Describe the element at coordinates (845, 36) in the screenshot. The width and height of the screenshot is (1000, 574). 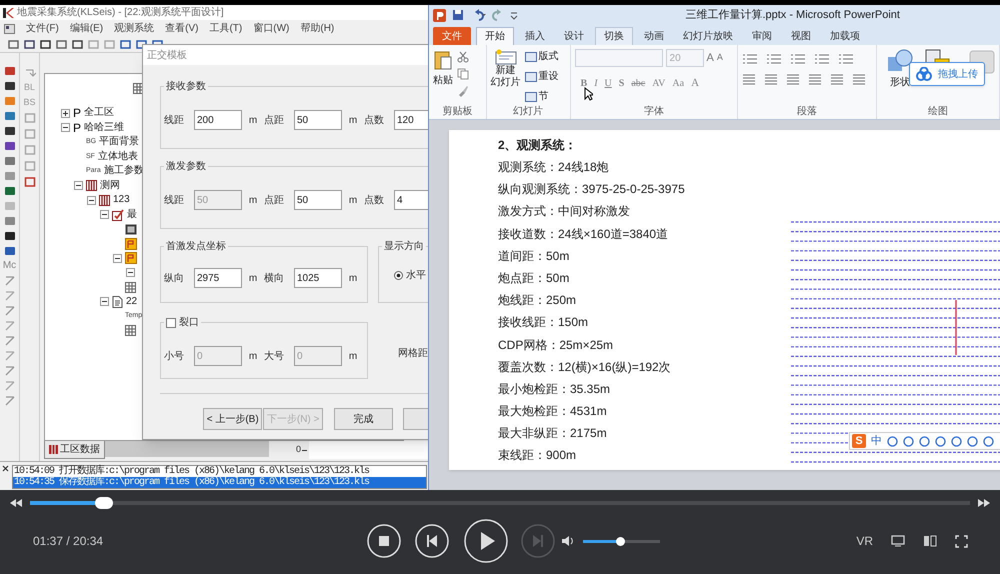
I see `ribbon-tab: 加载项` at that location.